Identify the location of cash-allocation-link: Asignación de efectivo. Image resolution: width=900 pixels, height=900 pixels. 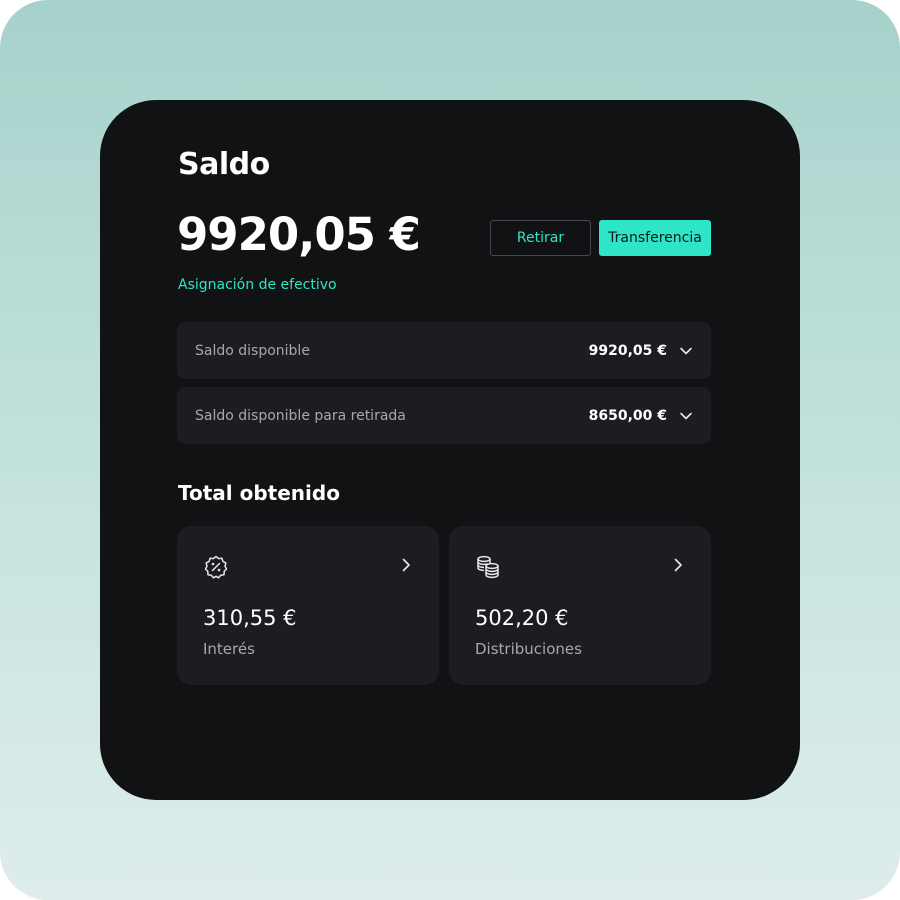
(257, 285).